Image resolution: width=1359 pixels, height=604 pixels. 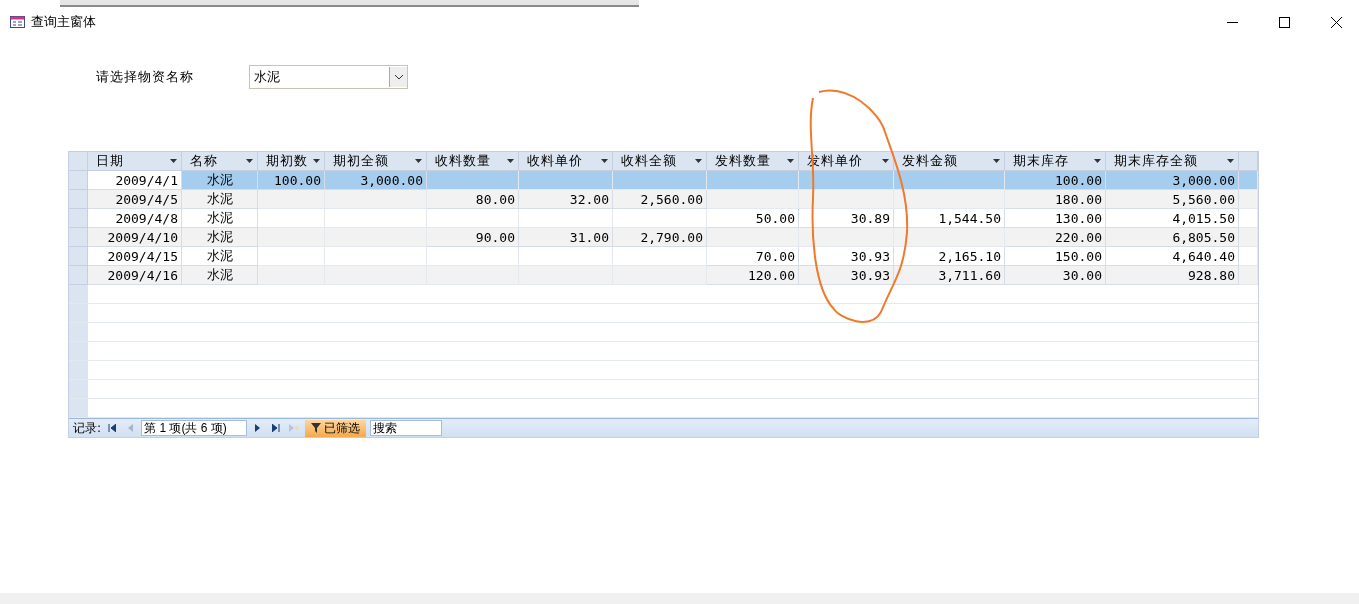 What do you see at coordinates (220, 275) in the screenshot?
I see `table-cell: 水泥` at bounding box center [220, 275].